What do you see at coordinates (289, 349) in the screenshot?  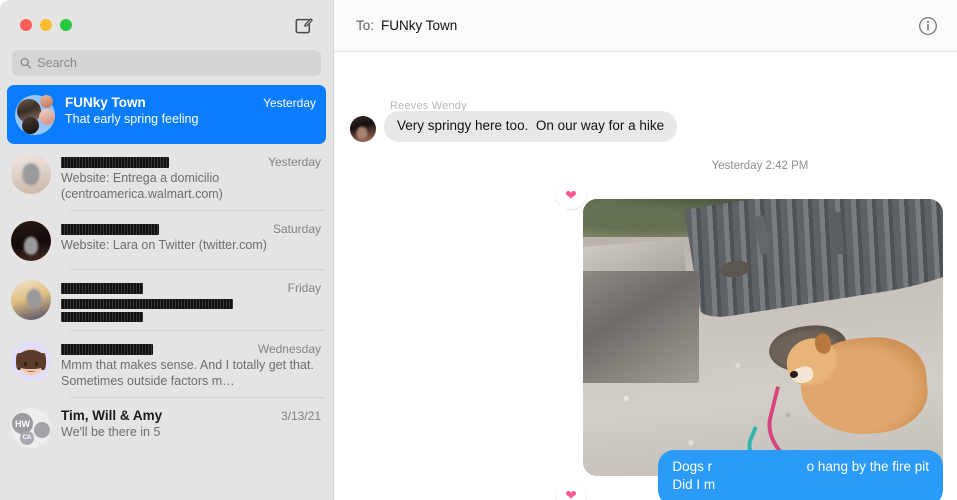 I see `conversation-timestamp: Wednesday` at bounding box center [289, 349].